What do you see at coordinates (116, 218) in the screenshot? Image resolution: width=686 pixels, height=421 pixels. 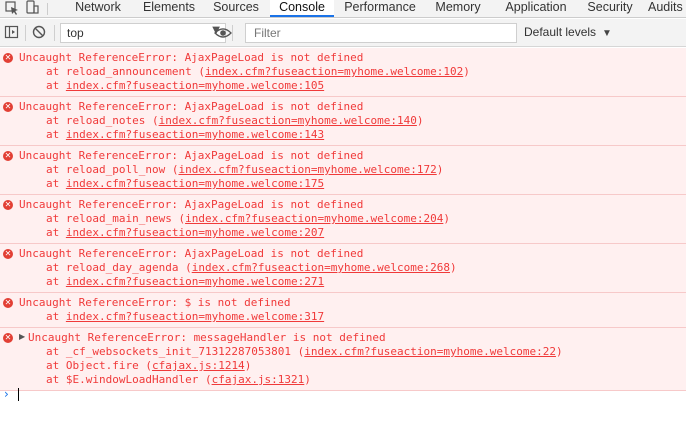 I see `stack-frame-prefix: at reload_main_news (` at bounding box center [116, 218].